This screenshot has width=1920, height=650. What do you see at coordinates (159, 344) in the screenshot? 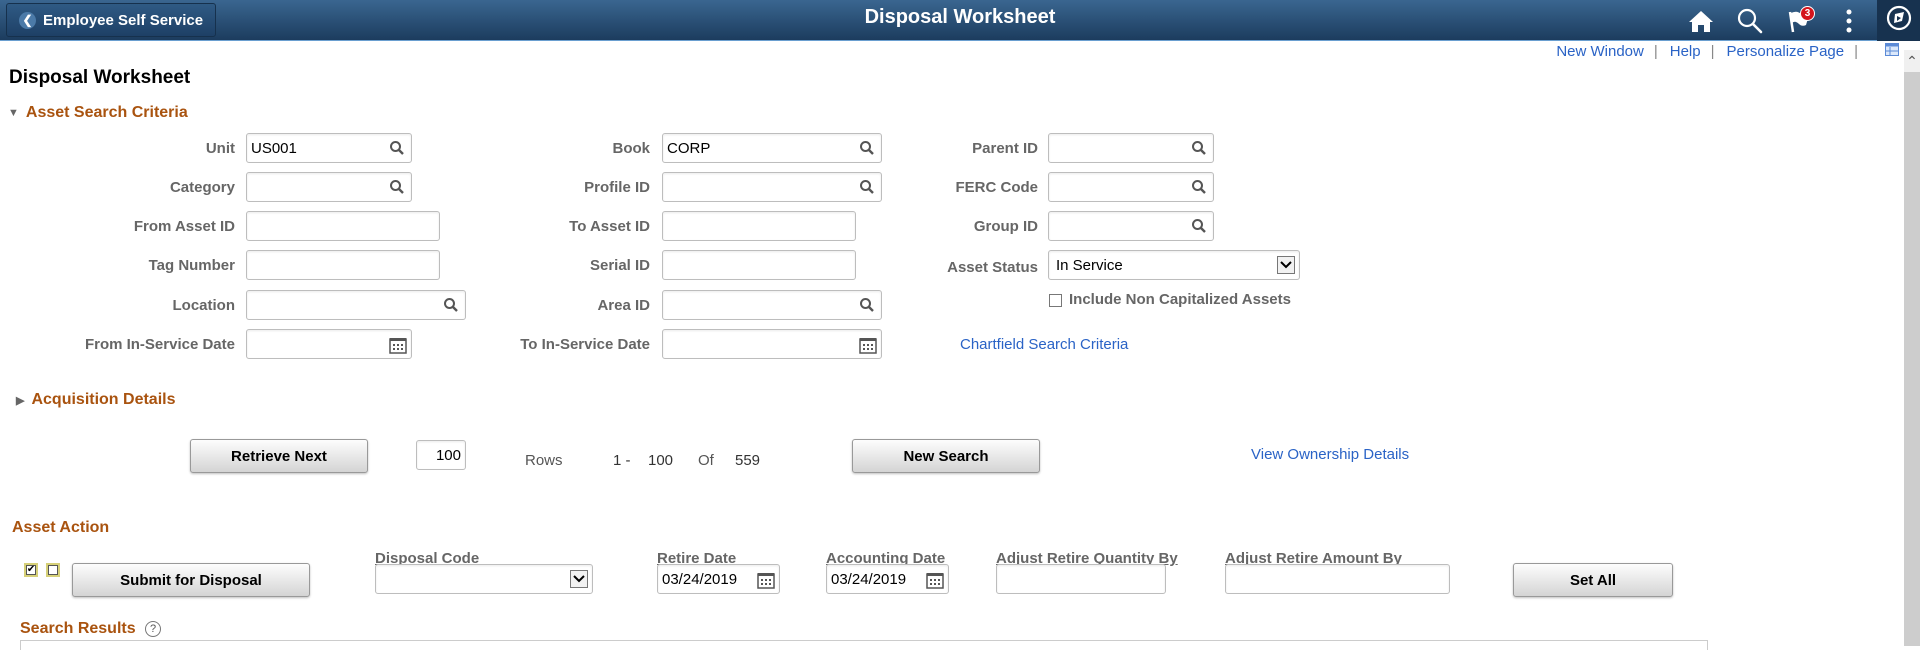
I see `from-in-service-date-label: From In-Service Date` at bounding box center [159, 344].